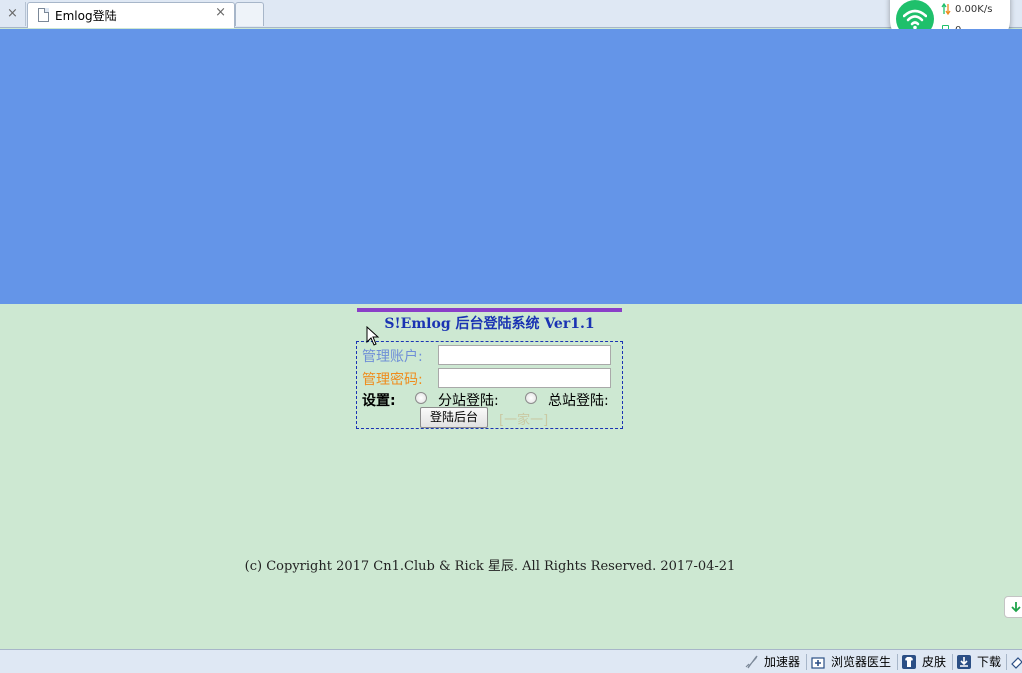 The height and width of the screenshot is (673, 1022). Describe the element at coordinates (964, 662) in the screenshot. I see `download-icon` at that location.